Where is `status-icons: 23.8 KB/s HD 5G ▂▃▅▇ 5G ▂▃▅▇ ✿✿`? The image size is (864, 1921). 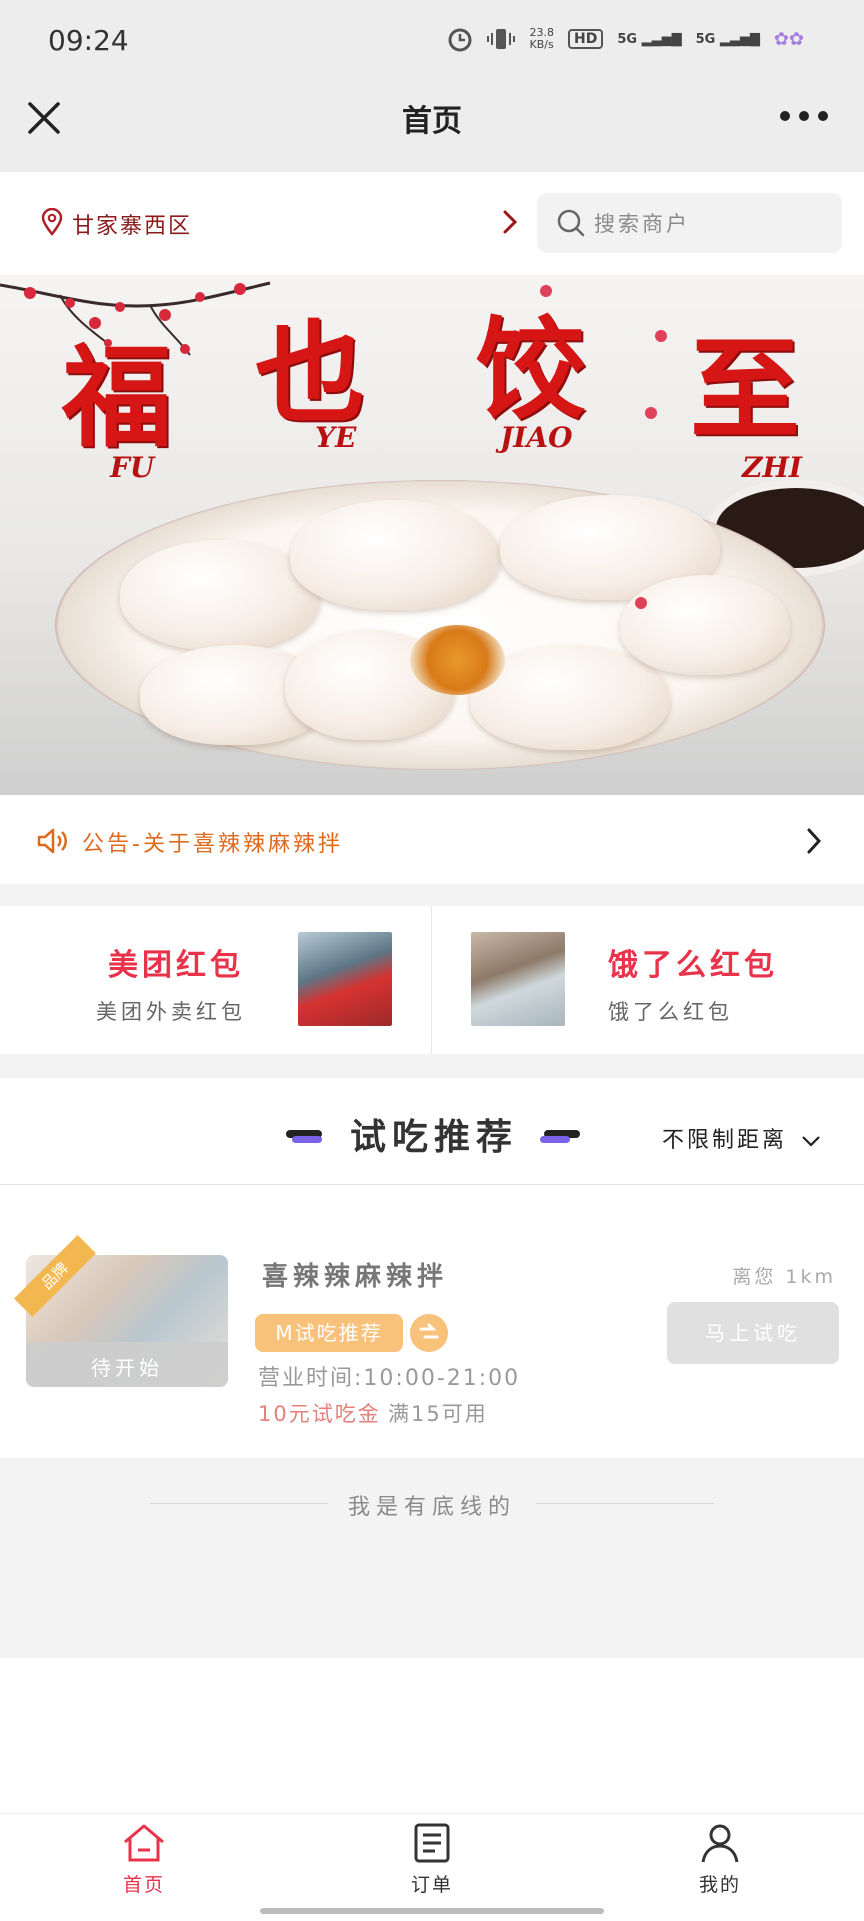 status-icons: 23.8 KB/s HD 5G ▂▃▅▇ 5G ▂▃▅▇ ✿✿ is located at coordinates (625, 39).